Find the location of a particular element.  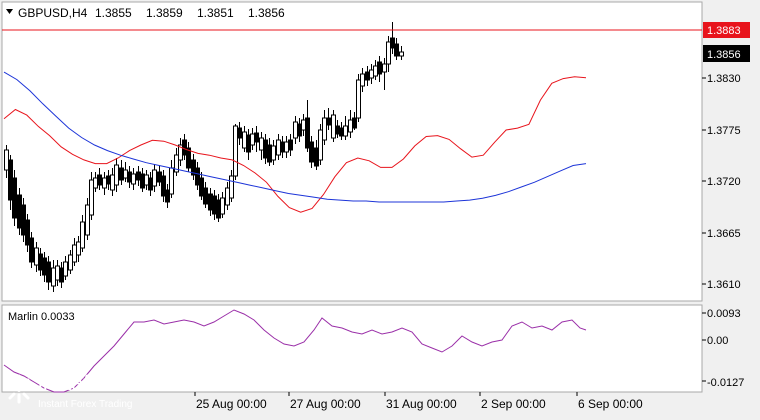

indicator-scale: 0.0093 0.00 -0.0127 is located at coordinates (723, 348).